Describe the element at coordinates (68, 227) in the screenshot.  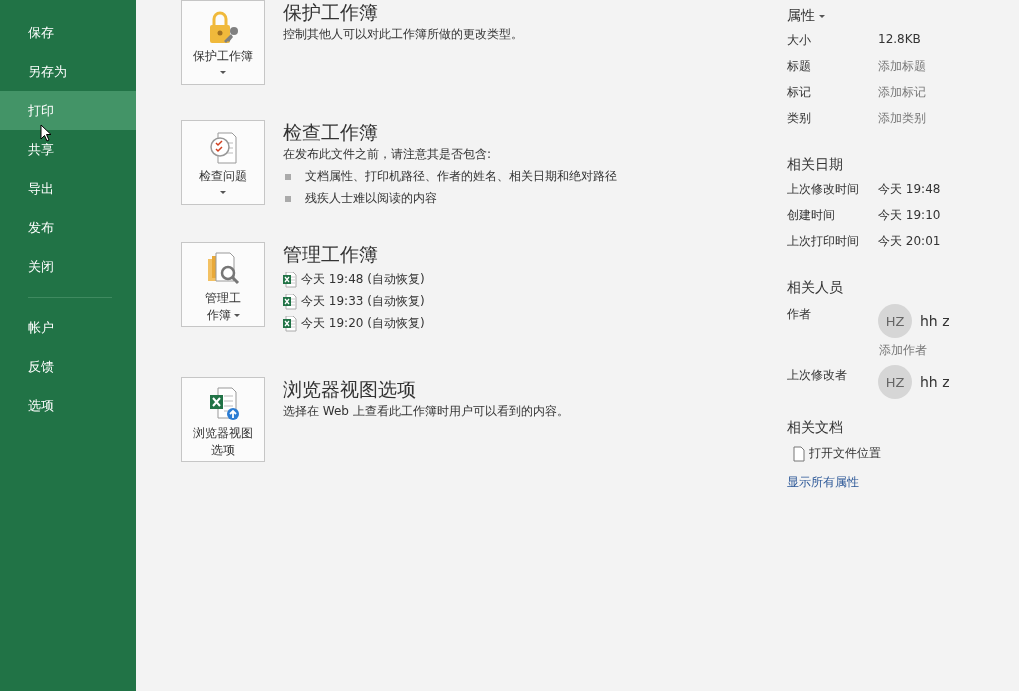
I see `sidebar-item: 发布` at that location.